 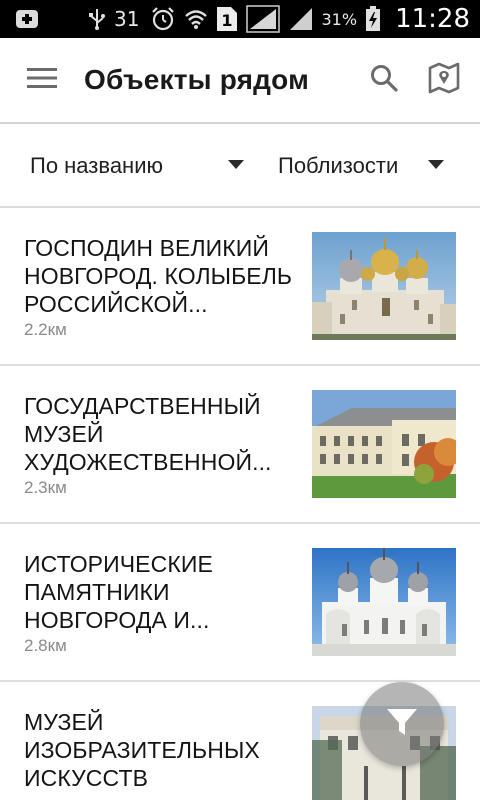 I want to click on alarm-icon, so click(x=163, y=19).